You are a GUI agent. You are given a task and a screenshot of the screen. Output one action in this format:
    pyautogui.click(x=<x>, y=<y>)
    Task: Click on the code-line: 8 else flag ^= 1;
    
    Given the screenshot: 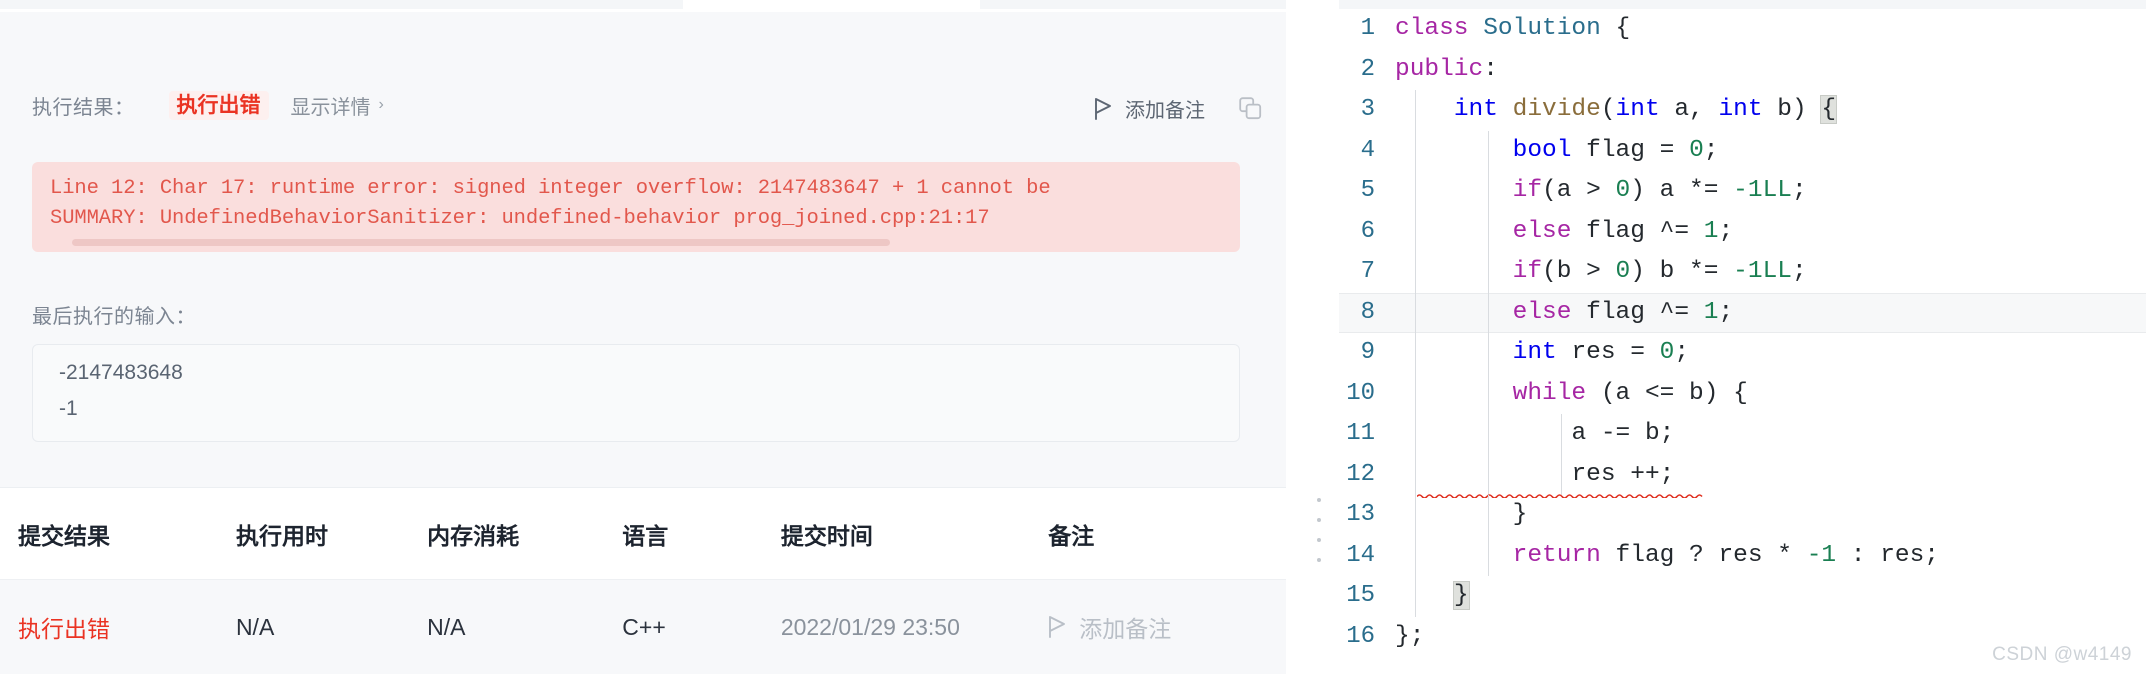 What is the action you would take?
    pyautogui.click(x=1742, y=312)
    